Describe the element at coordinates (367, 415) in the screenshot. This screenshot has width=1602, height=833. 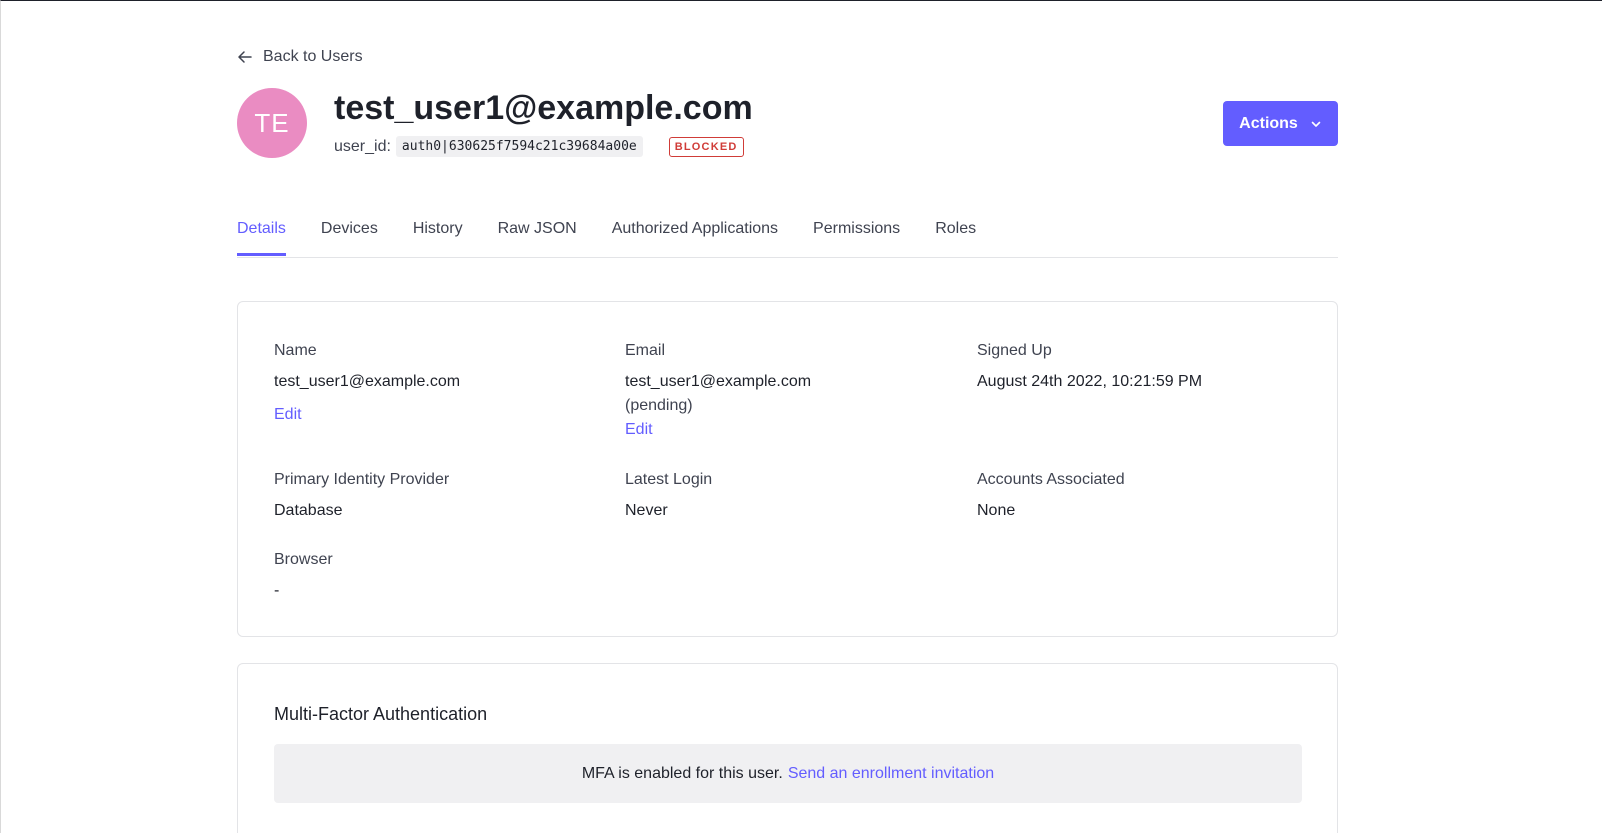
I see `edit-name-link: Edit` at that location.